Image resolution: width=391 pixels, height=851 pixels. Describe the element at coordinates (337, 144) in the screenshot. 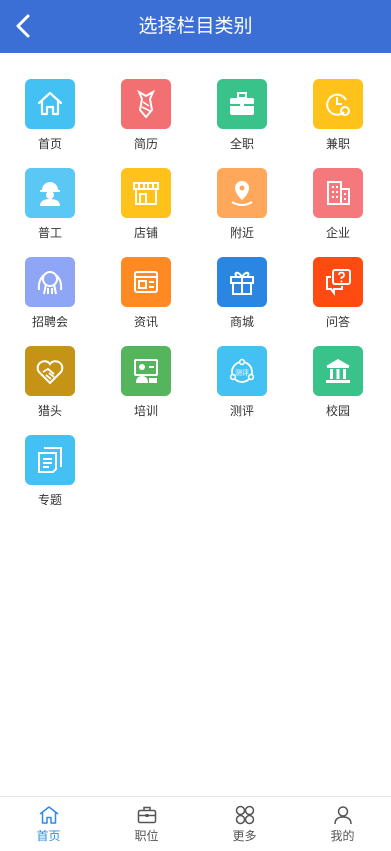

I see `category-label: 兼职` at that location.